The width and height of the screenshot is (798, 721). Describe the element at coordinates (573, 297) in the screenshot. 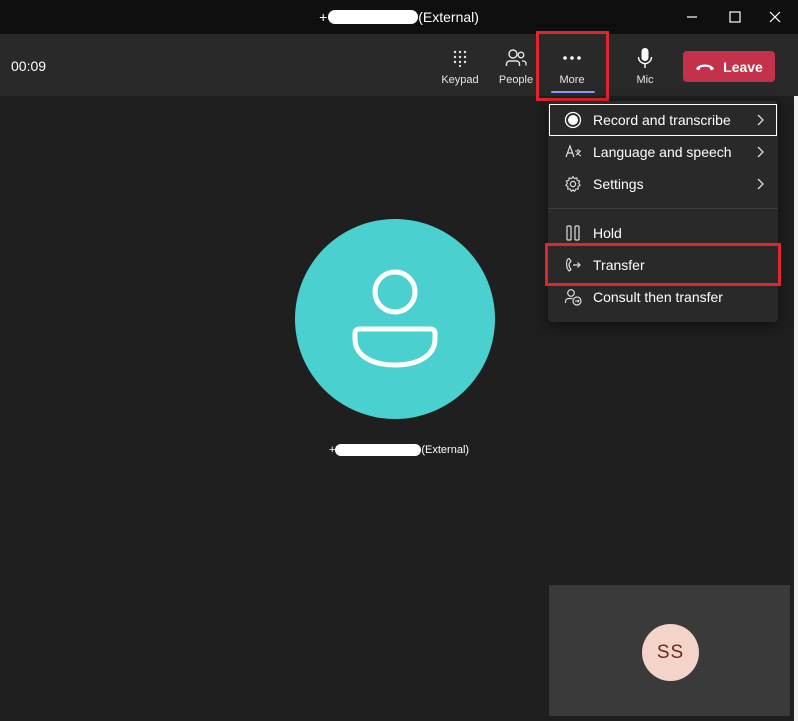

I see `consult-transfer-icon` at that location.